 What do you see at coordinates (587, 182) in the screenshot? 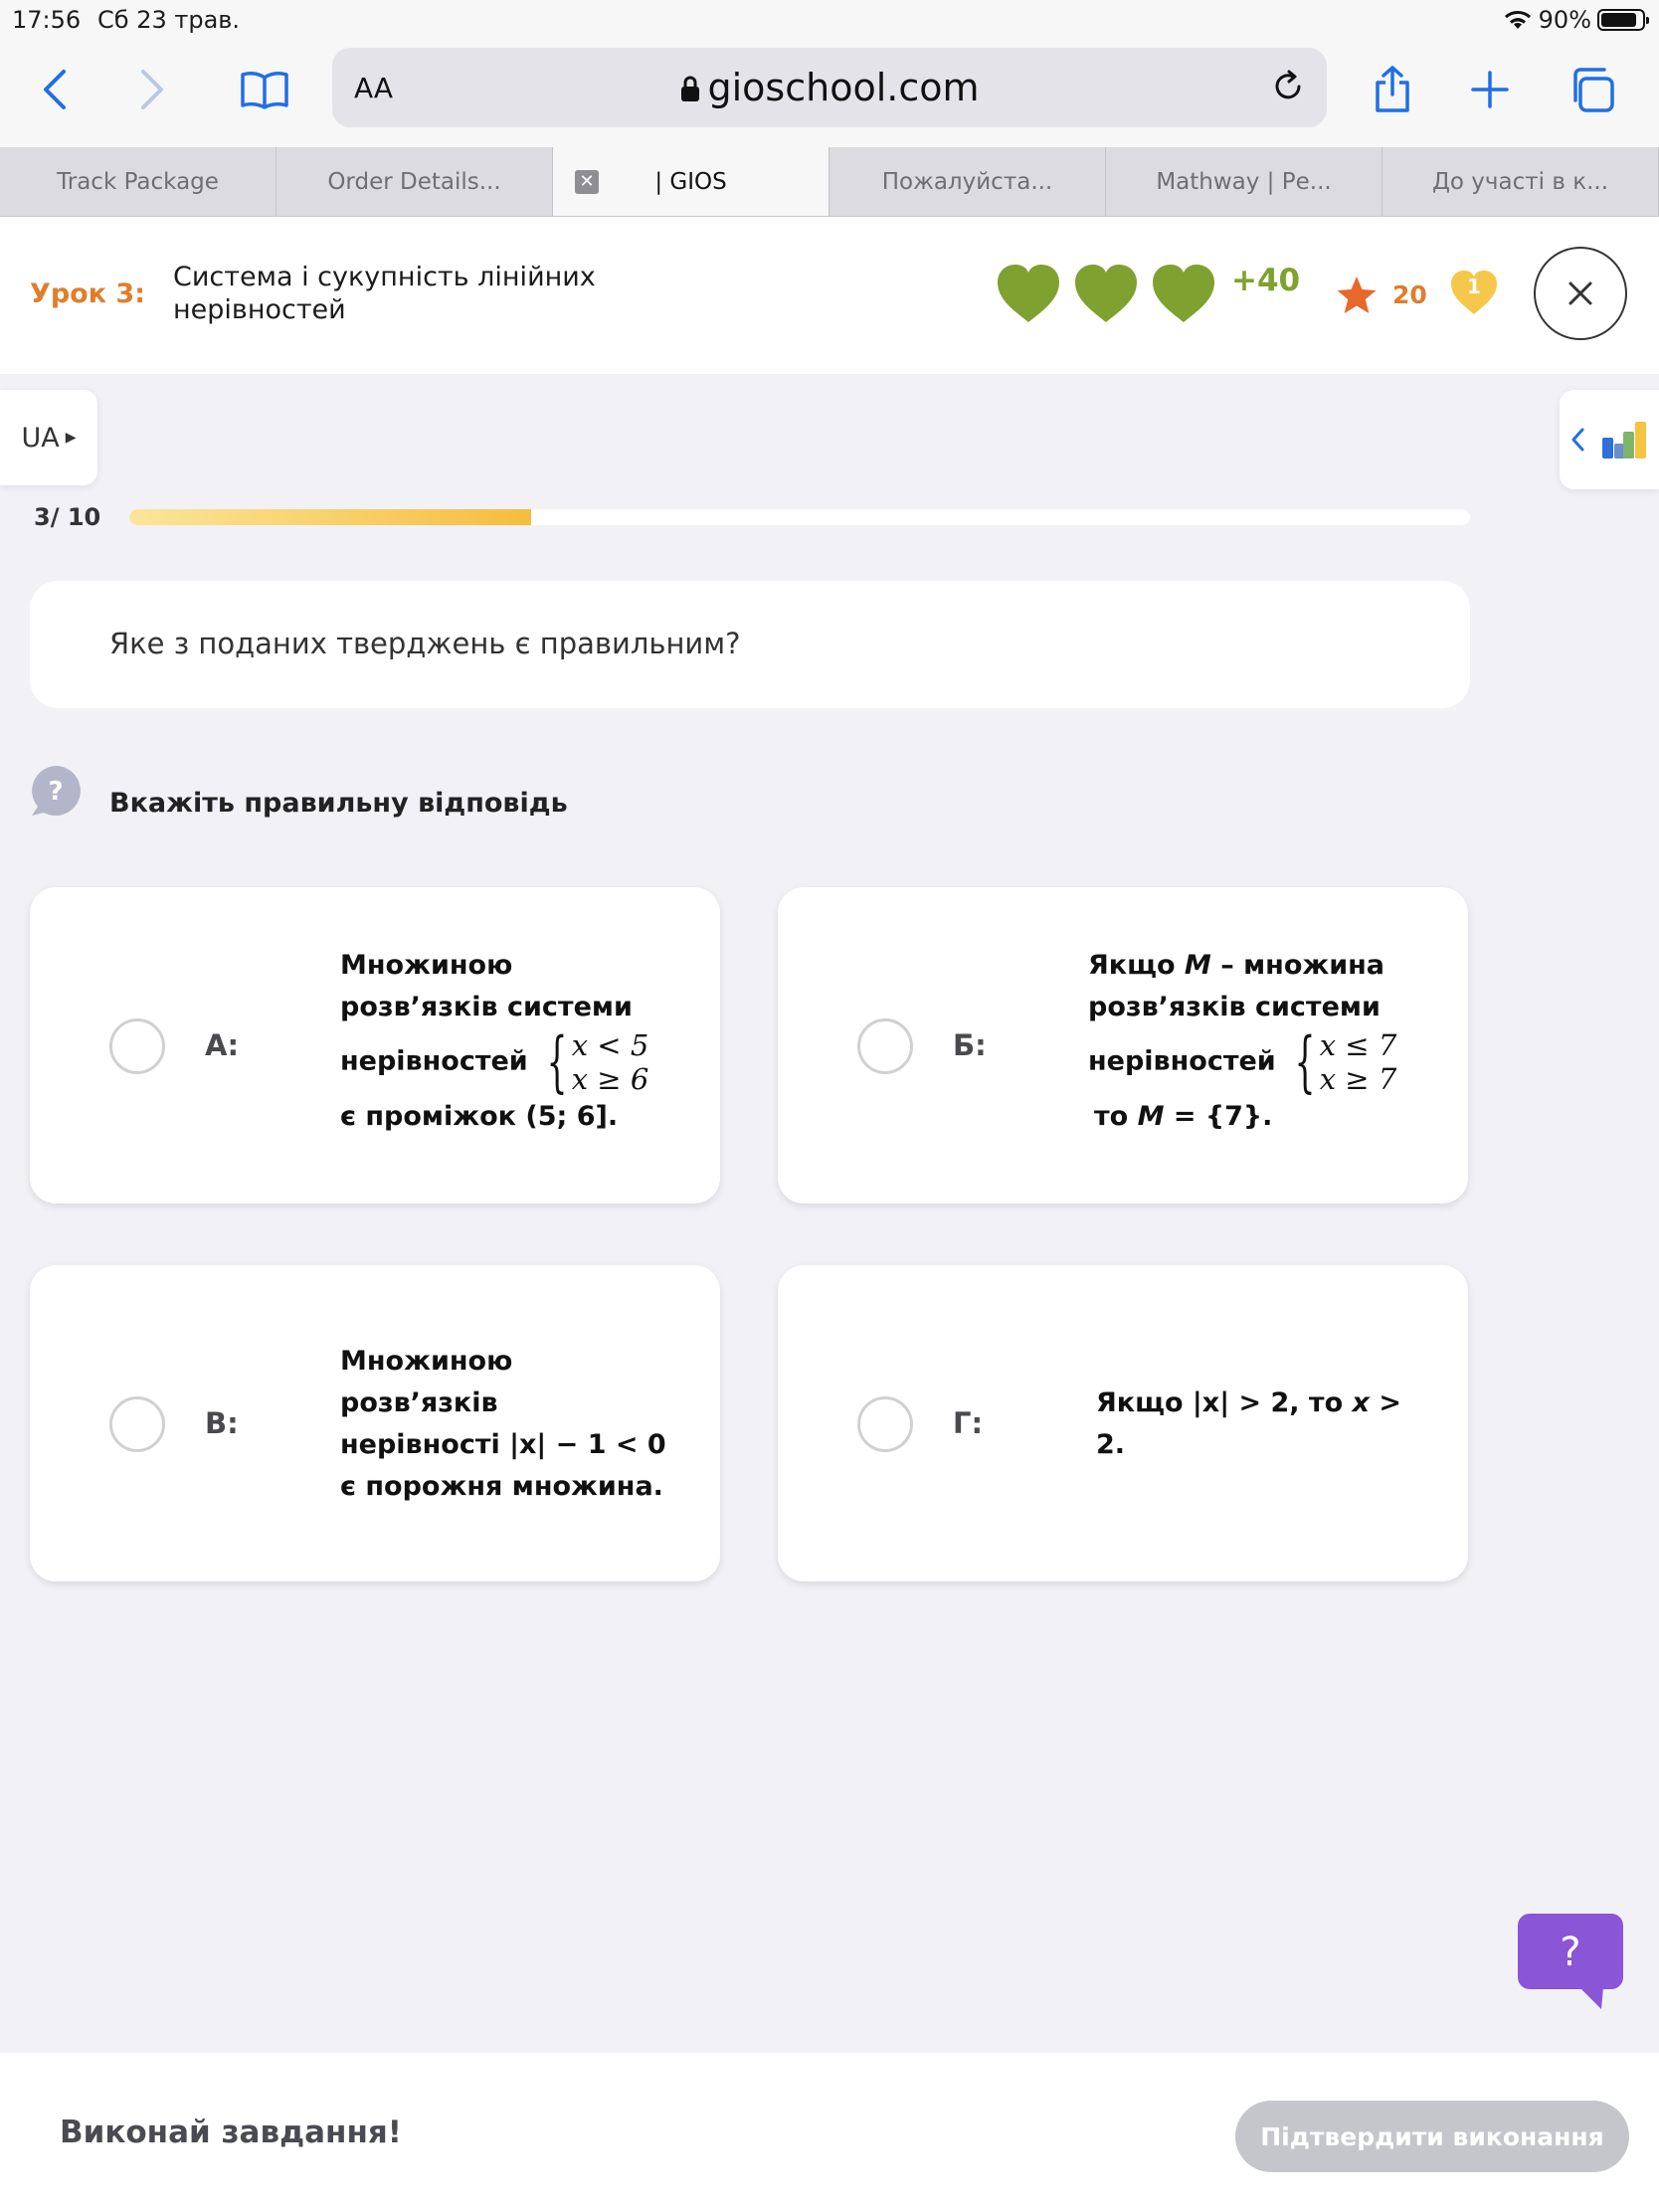
I see `close-tab-icon: ✕` at bounding box center [587, 182].